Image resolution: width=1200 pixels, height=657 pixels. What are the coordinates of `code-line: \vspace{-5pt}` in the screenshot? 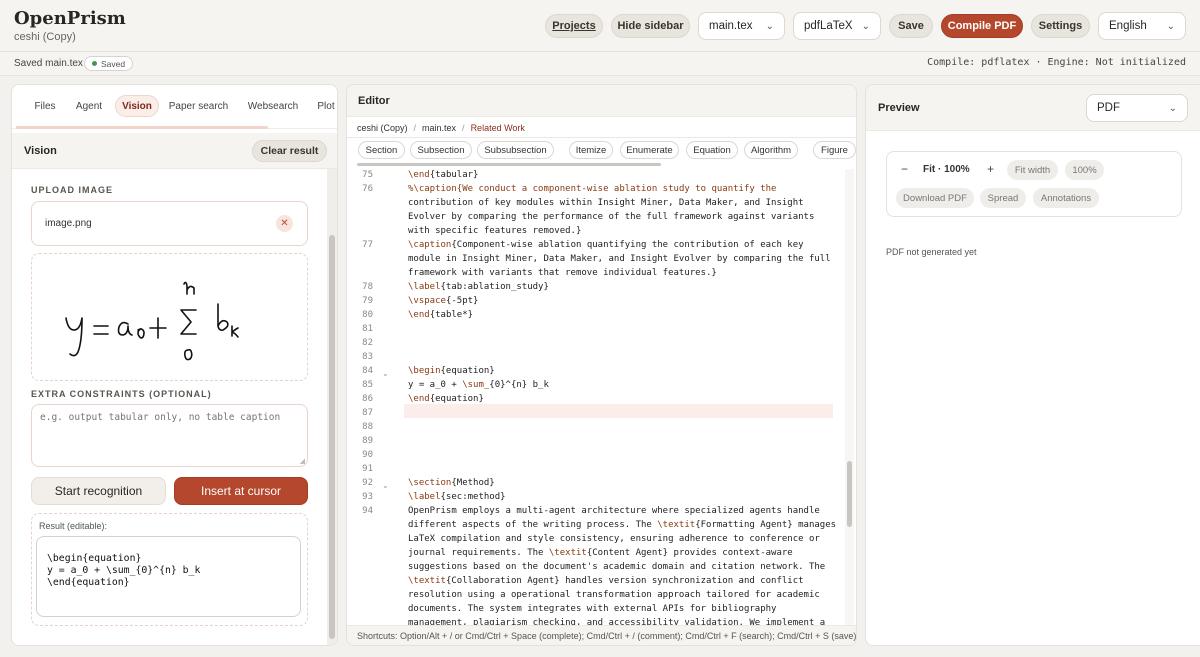 It's located at (443, 303).